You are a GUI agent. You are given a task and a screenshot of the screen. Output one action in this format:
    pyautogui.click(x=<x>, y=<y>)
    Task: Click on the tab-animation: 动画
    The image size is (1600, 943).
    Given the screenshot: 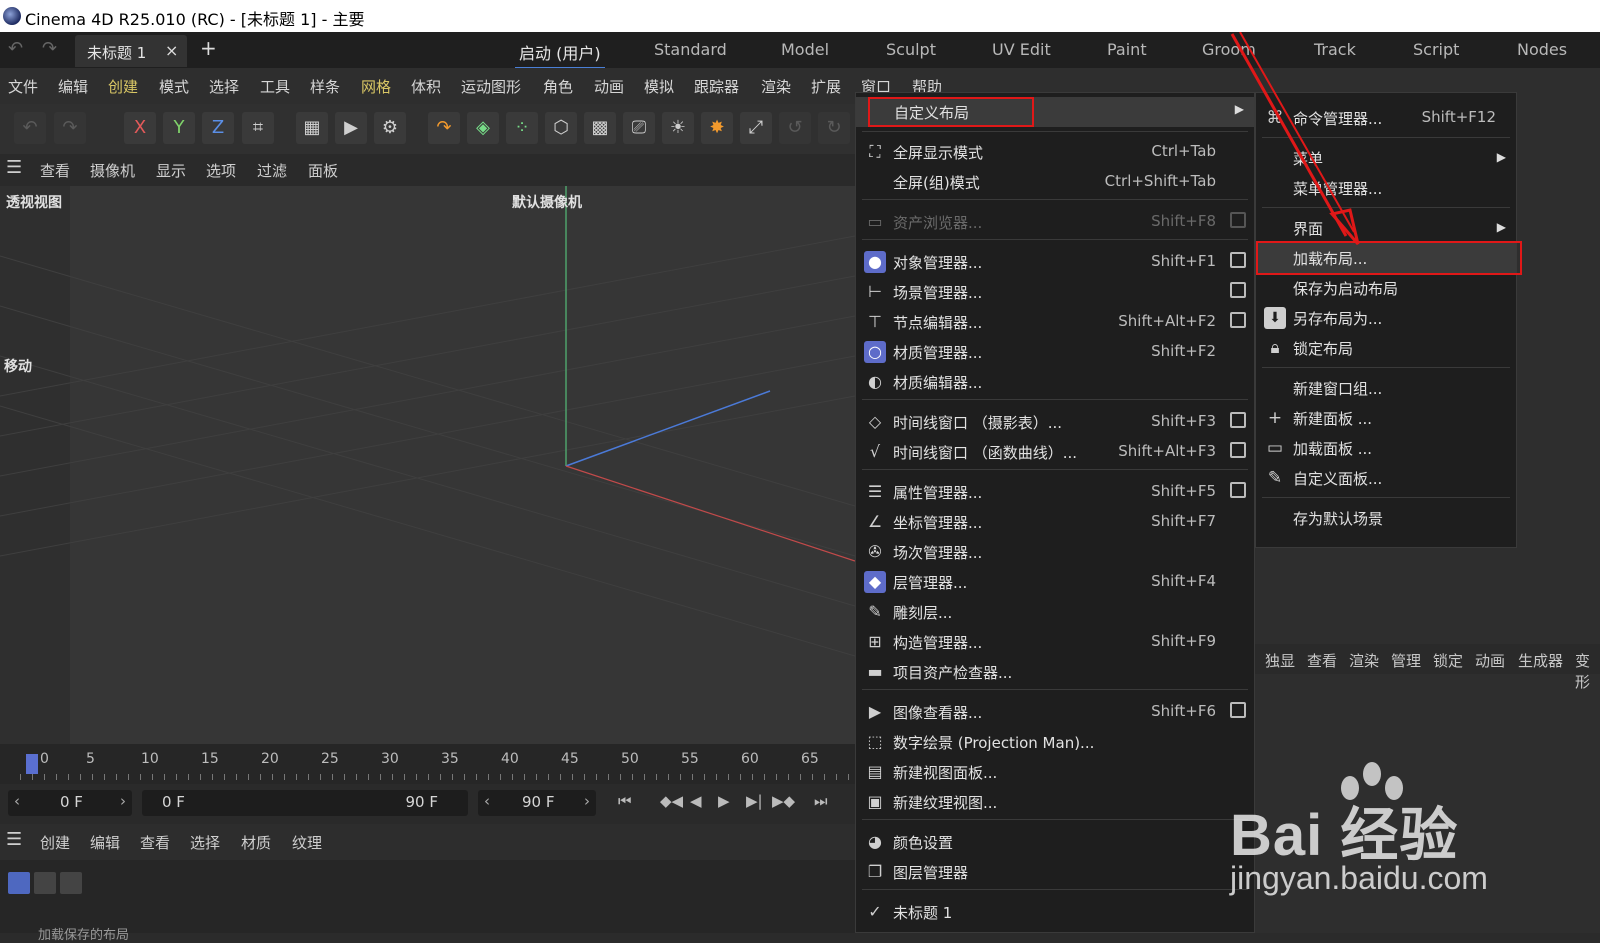 What is the action you would take?
    pyautogui.click(x=1490, y=660)
    